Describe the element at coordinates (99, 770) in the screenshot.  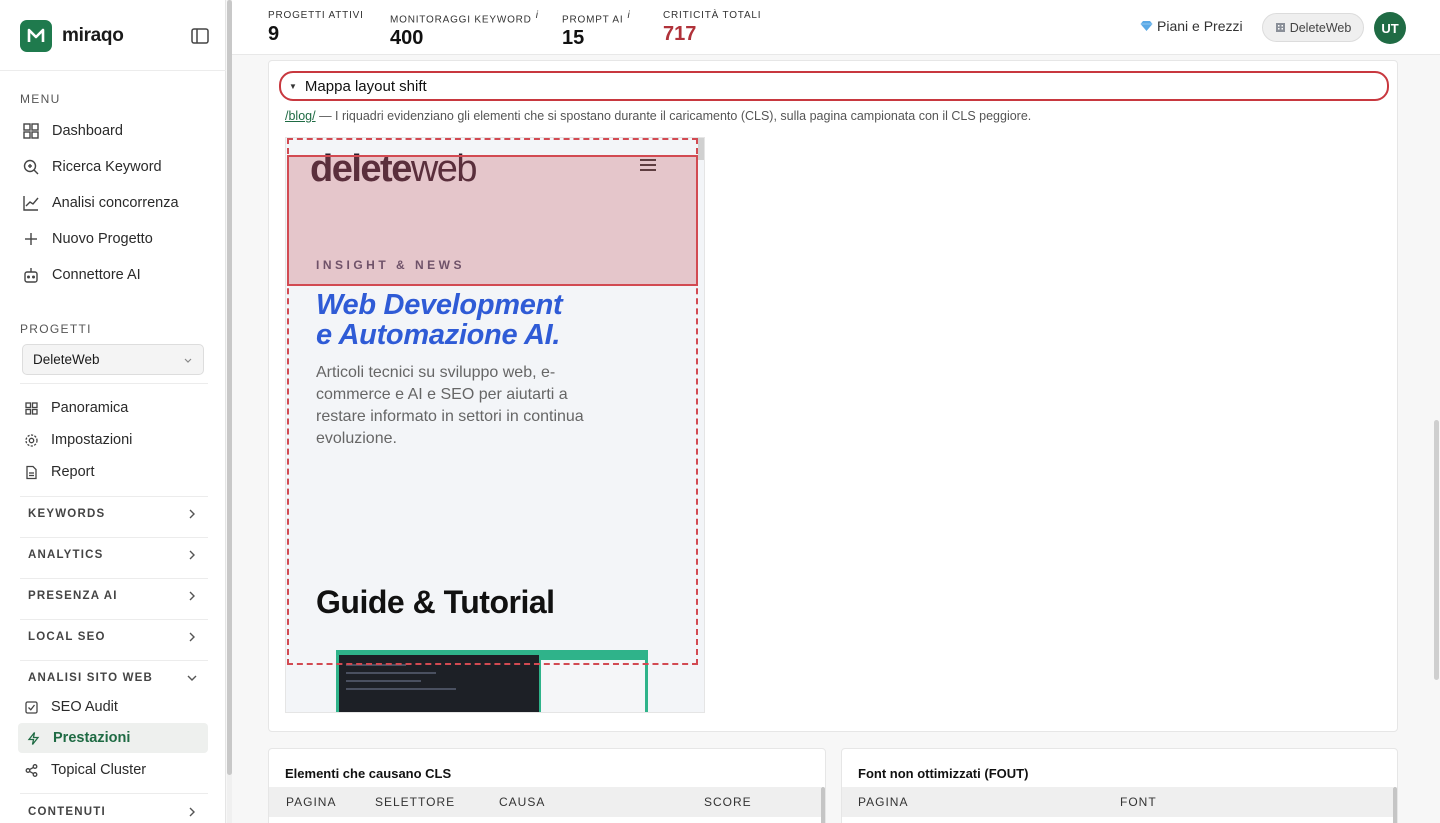
I see `nav-item-label: Topical Cluster` at that location.